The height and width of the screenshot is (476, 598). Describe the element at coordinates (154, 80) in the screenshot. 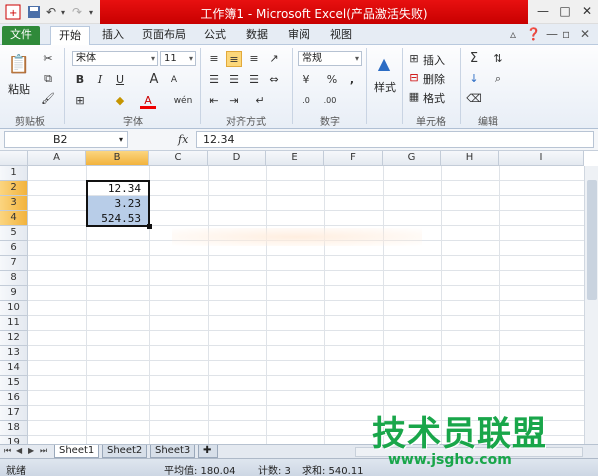

I see `grow-font-button: A` at that location.